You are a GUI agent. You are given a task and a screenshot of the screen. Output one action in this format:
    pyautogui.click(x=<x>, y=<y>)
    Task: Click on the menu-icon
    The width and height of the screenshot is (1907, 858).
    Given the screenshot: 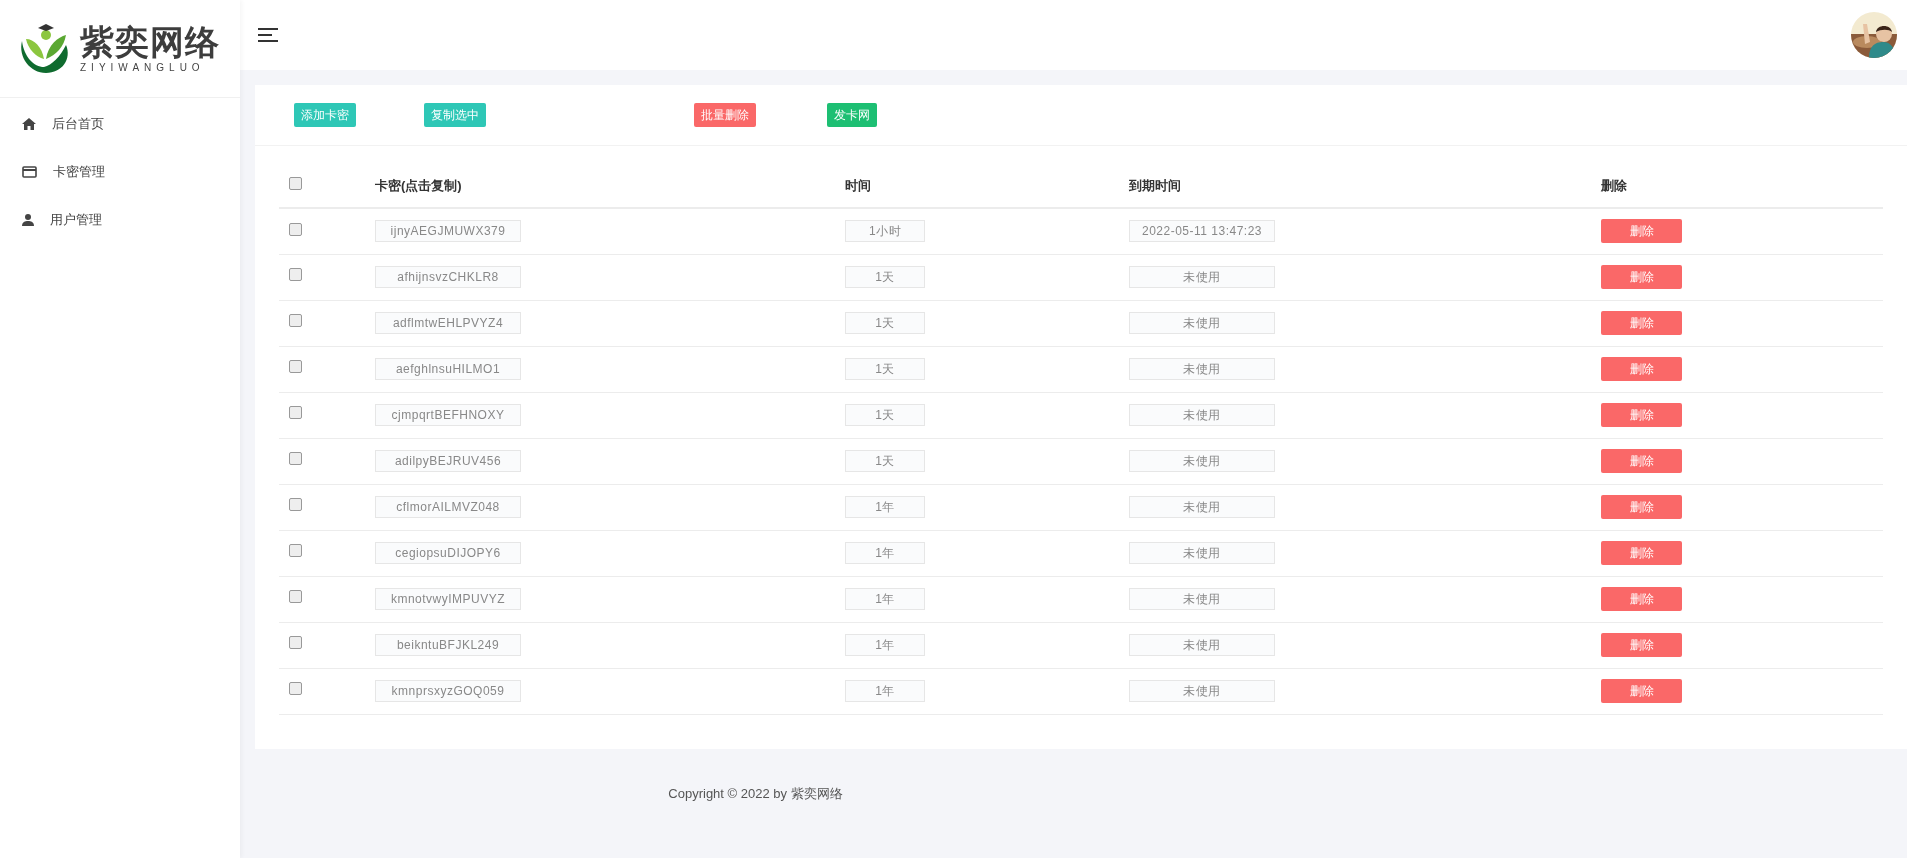 What is the action you would take?
    pyautogui.click(x=268, y=35)
    